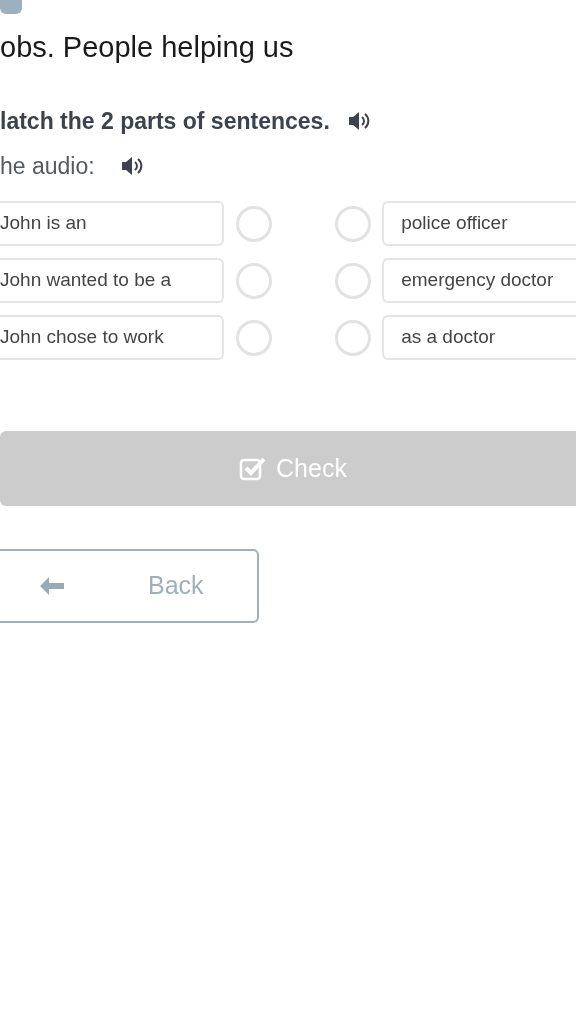 The height and width of the screenshot is (1028, 576). What do you see at coordinates (112, 223) in the screenshot?
I see `sentence-start: John is an` at bounding box center [112, 223].